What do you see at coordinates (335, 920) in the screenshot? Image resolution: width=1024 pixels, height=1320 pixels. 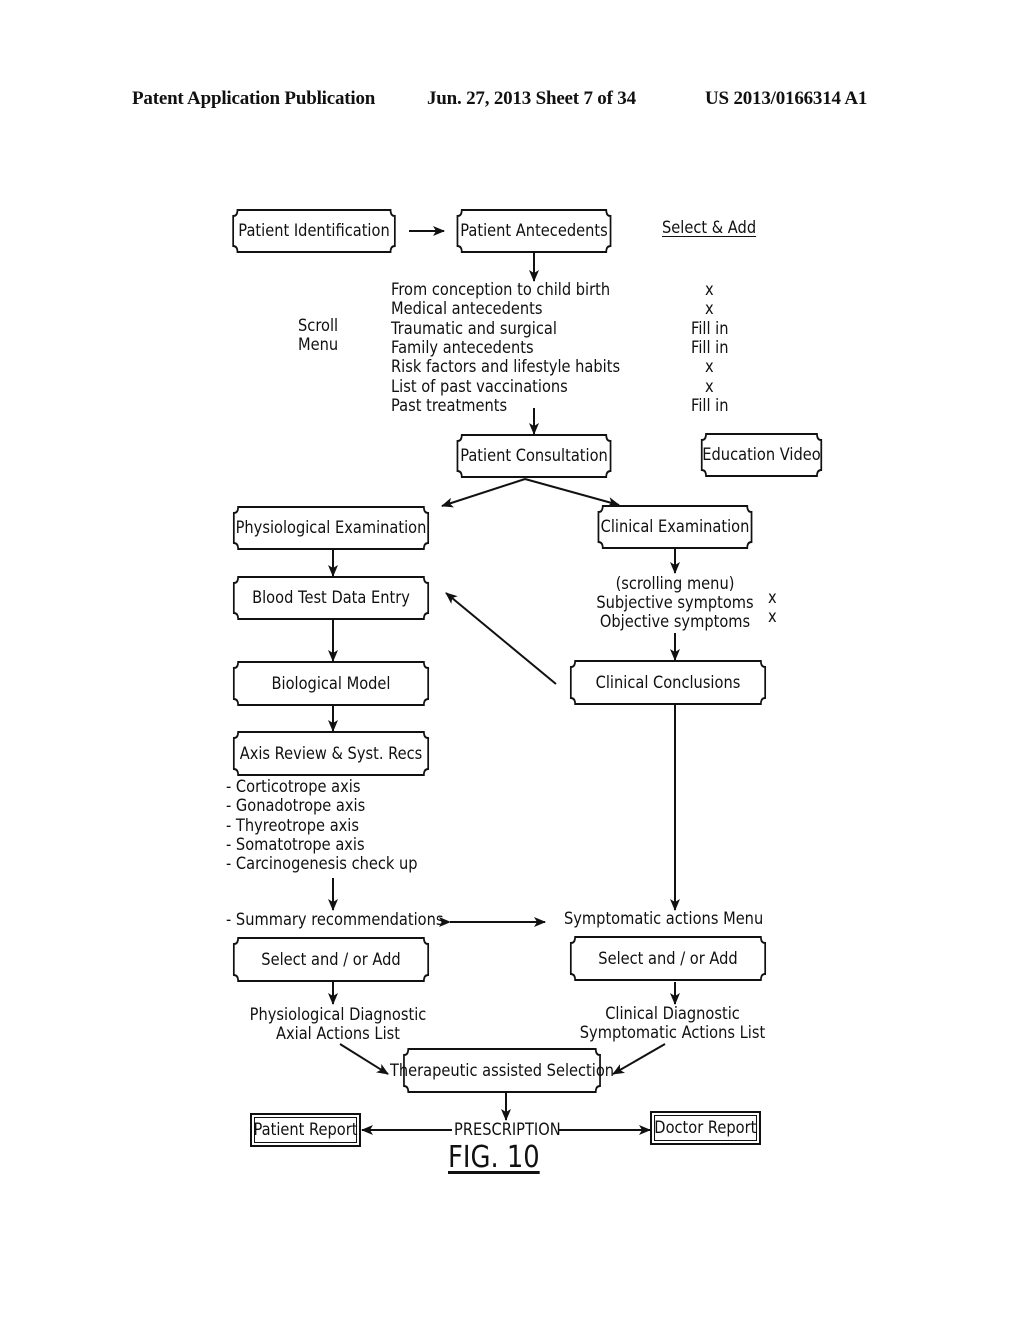 I see `summary-recommendations: - Summary recommendations` at bounding box center [335, 920].